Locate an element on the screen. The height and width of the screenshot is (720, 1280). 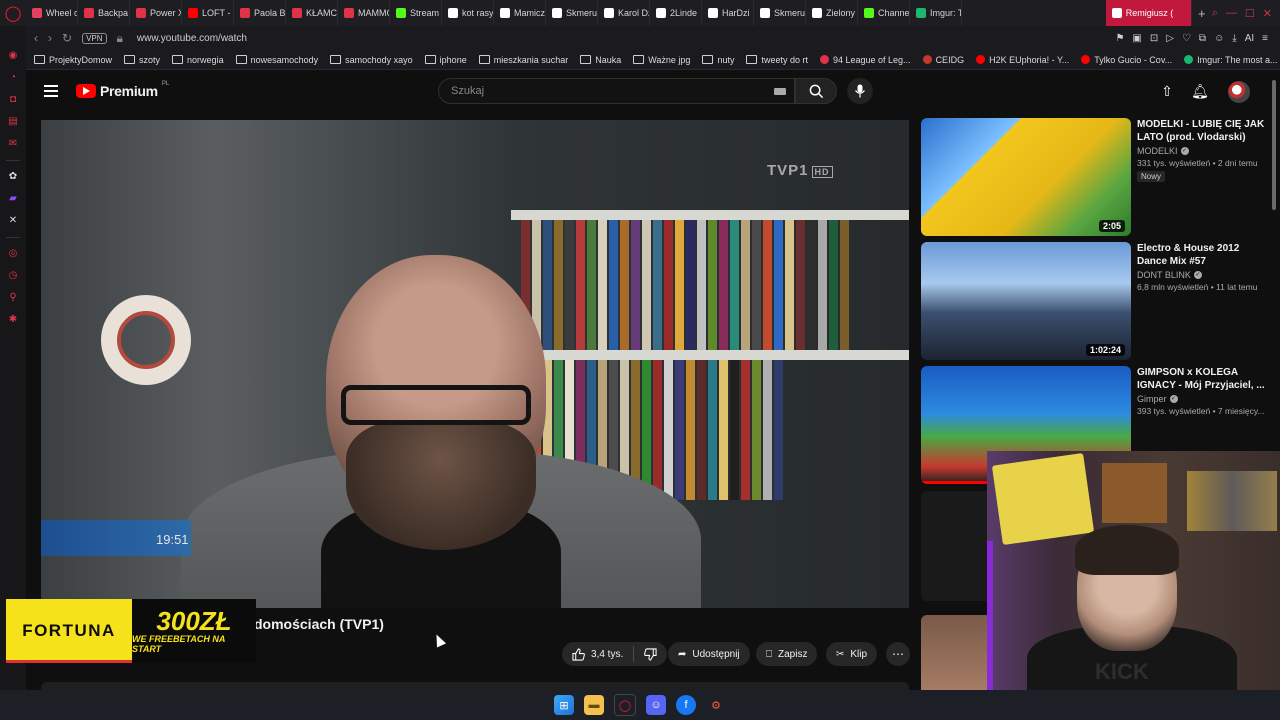
browser-tab: Backpa is located at coordinates (104, 13).